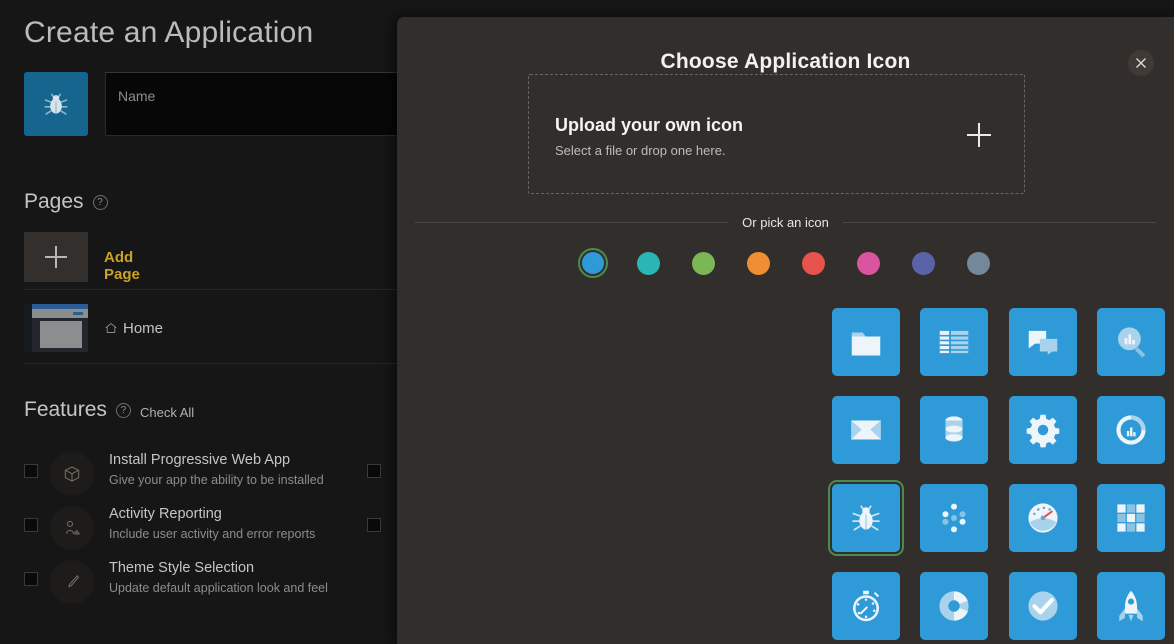 This screenshot has width=1174, height=644. I want to click on application-name-placeholder: Name, so click(137, 96).